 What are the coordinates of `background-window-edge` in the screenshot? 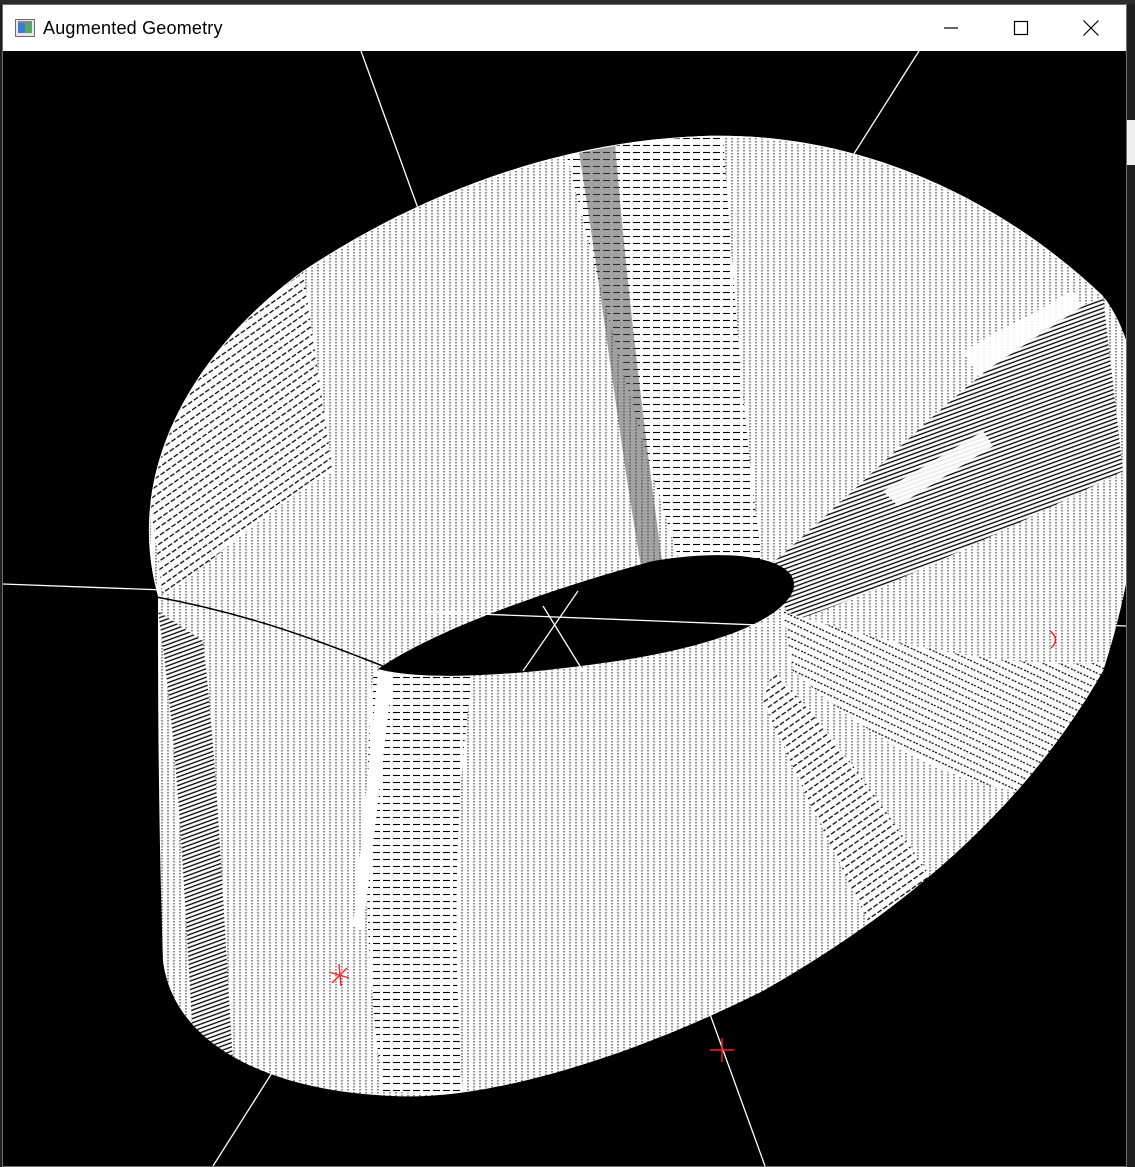 It's located at (1131, 142).